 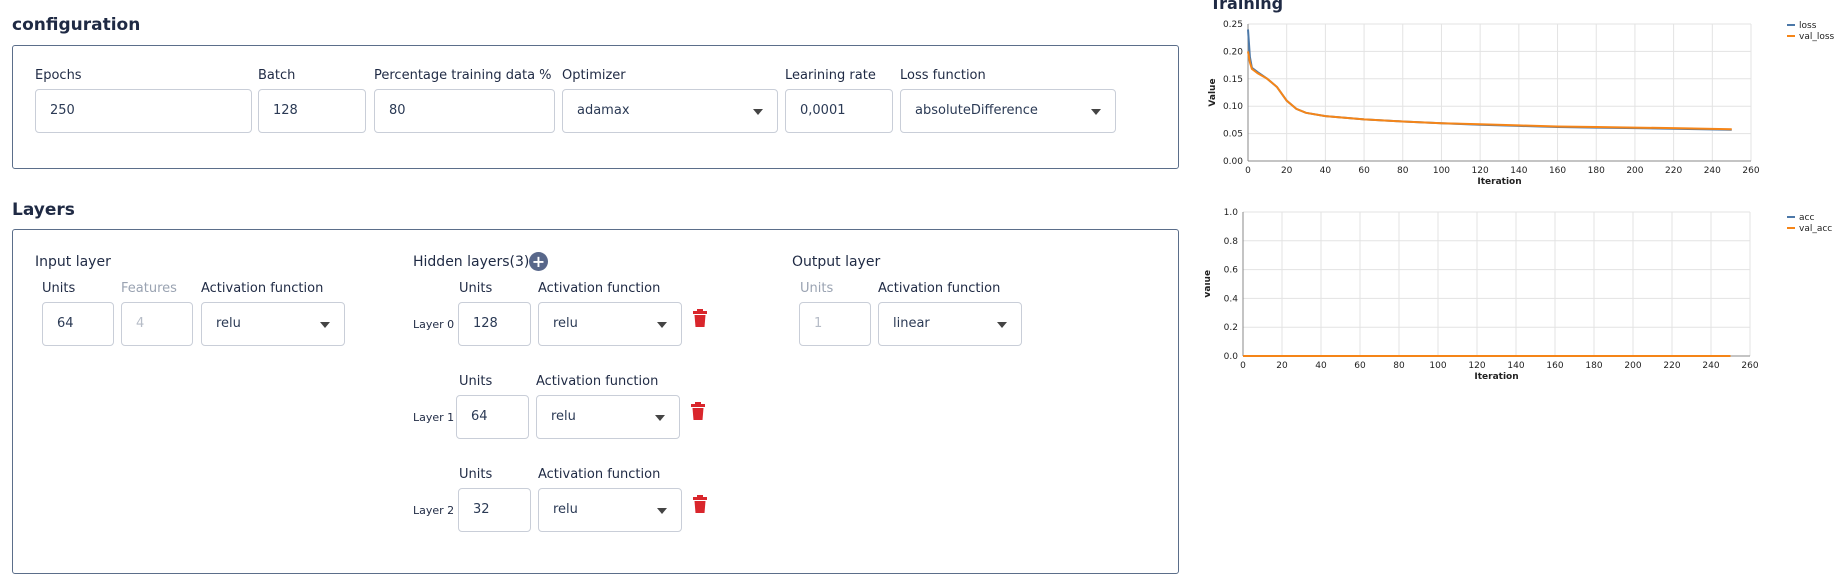 I want to click on loss-function-label: Loss function, so click(x=943, y=75).